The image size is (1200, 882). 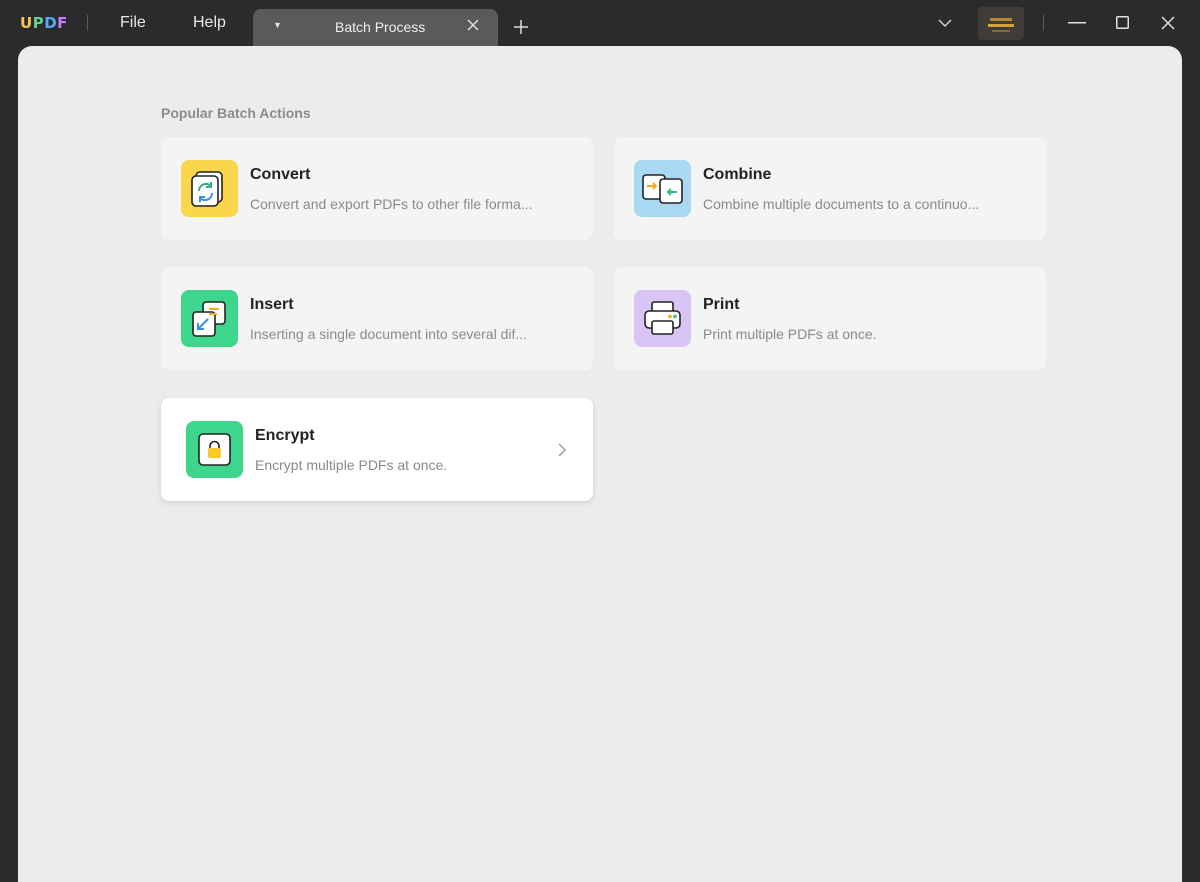 What do you see at coordinates (133, 23) in the screenshot?
I see `menu-file: File` at bounding box center [133, 23].